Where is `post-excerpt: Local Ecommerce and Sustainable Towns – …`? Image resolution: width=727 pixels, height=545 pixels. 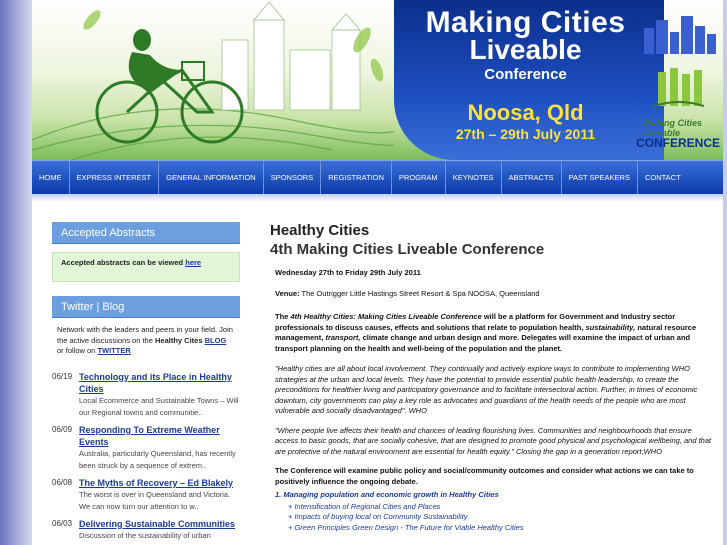
post-excerpt: Local Ecommerce and Sustainable Towns – … is located at coordinates (159, 406).